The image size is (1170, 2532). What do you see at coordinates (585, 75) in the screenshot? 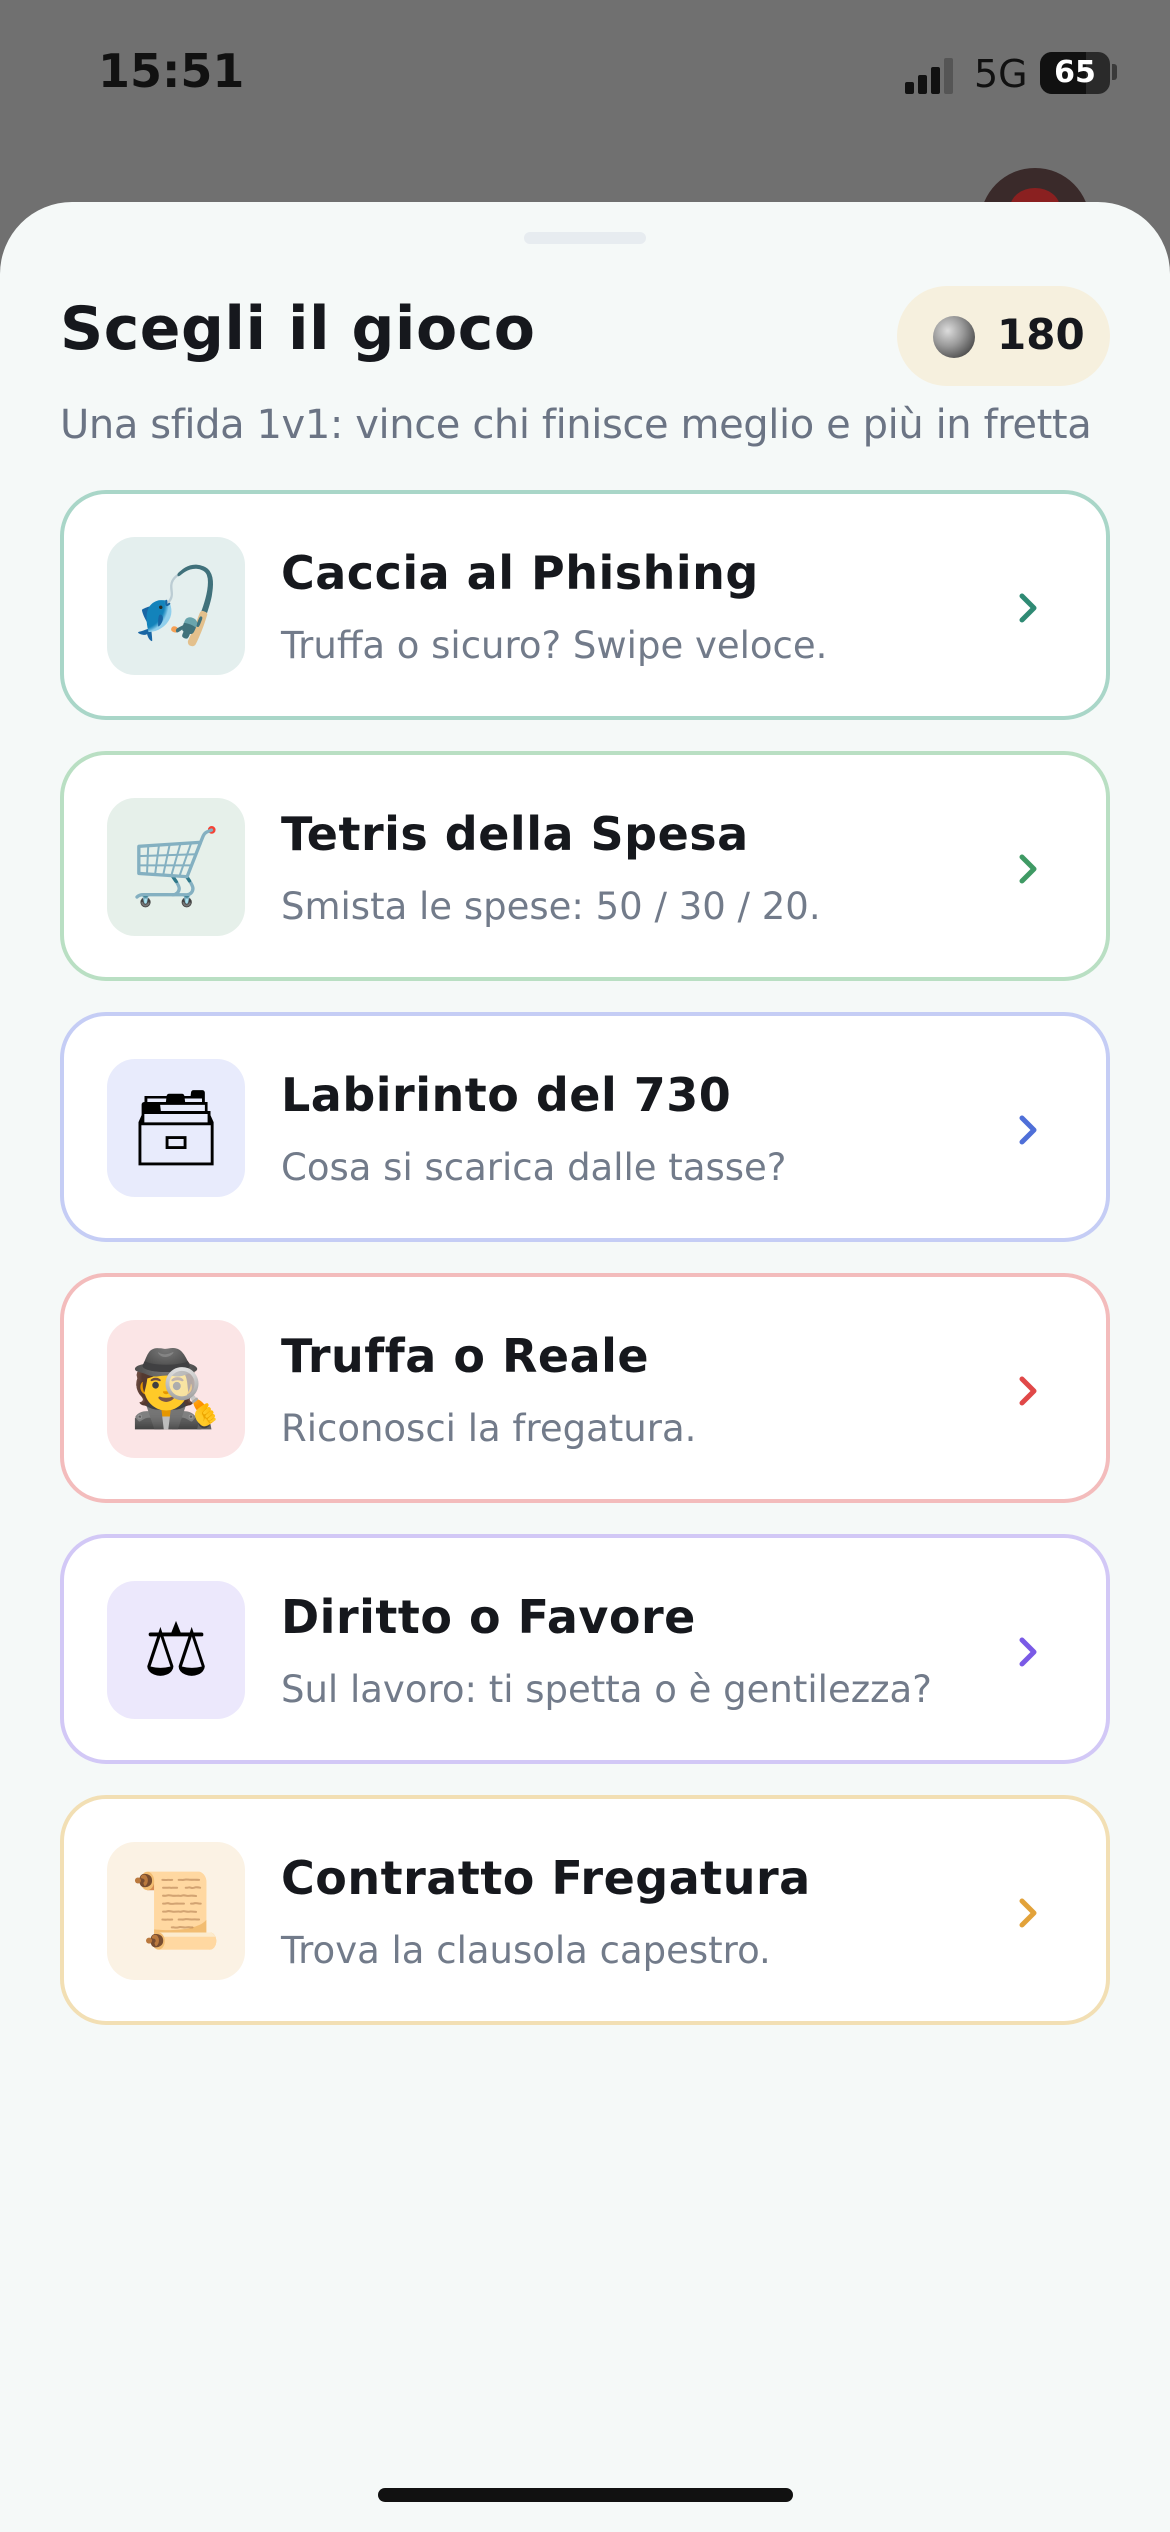
I see `status-bar: 15:51 5G 65` at bounding box center [585, 75].